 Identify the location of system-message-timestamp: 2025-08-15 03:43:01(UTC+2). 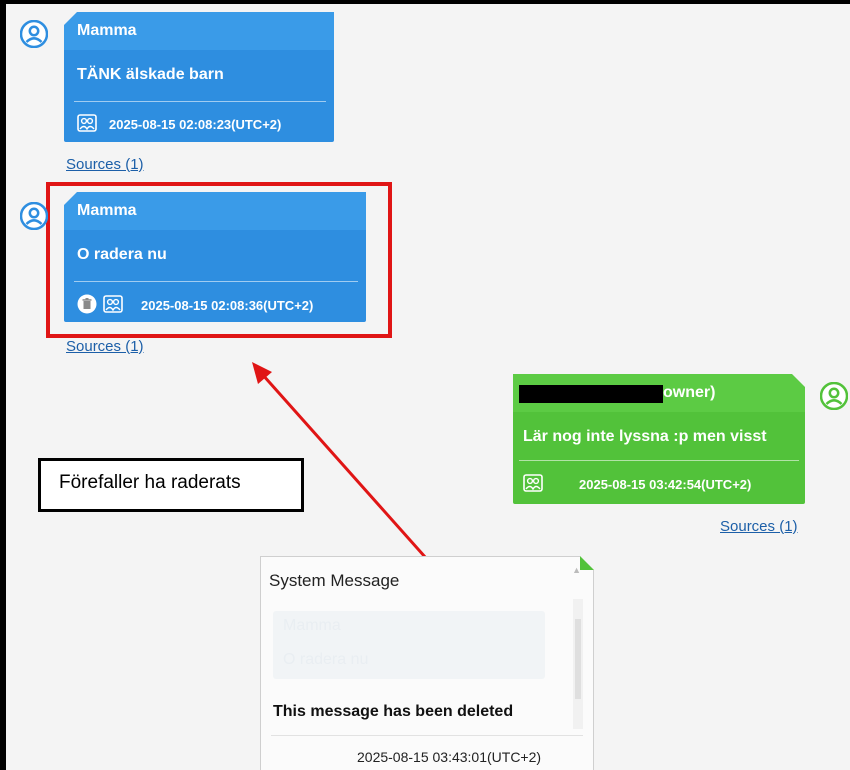
(449, 757).